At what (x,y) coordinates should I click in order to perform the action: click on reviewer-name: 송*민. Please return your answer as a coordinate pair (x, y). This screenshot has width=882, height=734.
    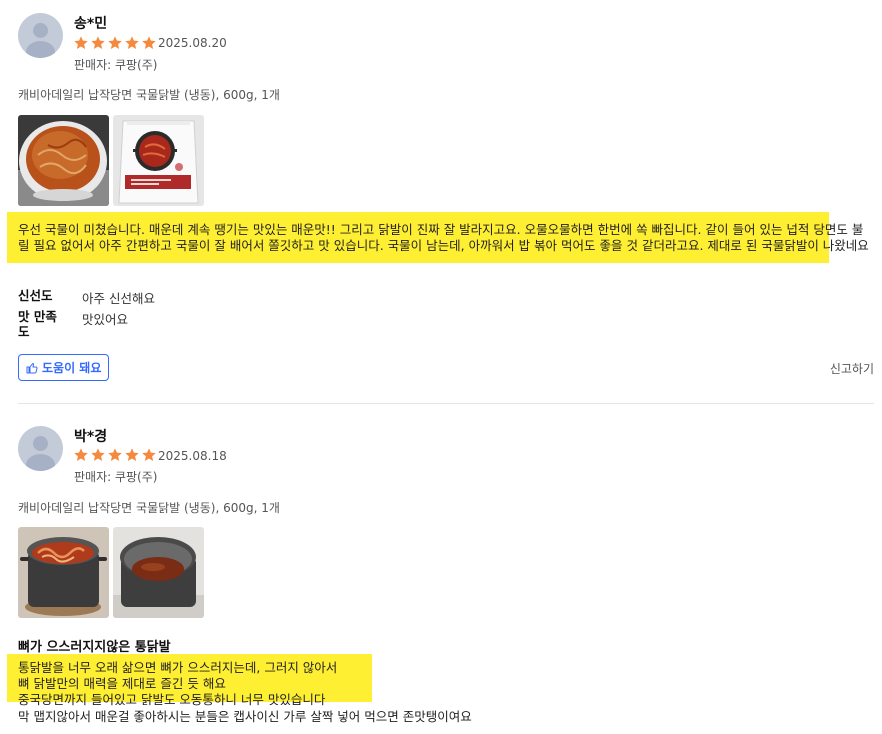
    Looking at the image, I should click on (91, 24).